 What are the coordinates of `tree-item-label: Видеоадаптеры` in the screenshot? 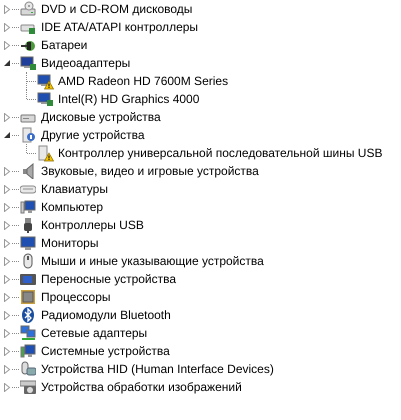 It's located at (85, 63).